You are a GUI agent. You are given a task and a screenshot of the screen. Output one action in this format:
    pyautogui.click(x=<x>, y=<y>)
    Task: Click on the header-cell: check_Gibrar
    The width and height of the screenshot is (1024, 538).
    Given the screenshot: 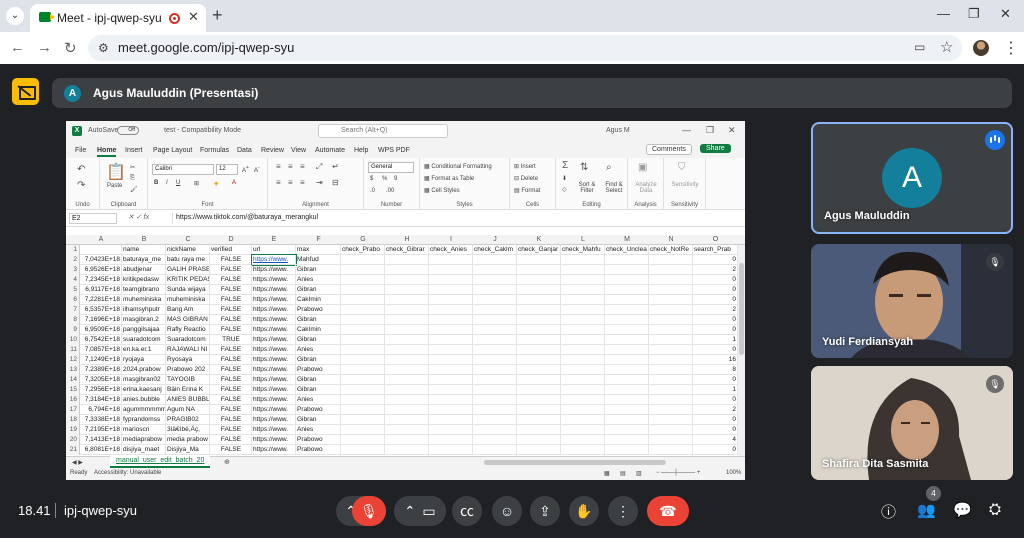 What is the action you would take?
    pyautogui.click(x=407, y=250)
    